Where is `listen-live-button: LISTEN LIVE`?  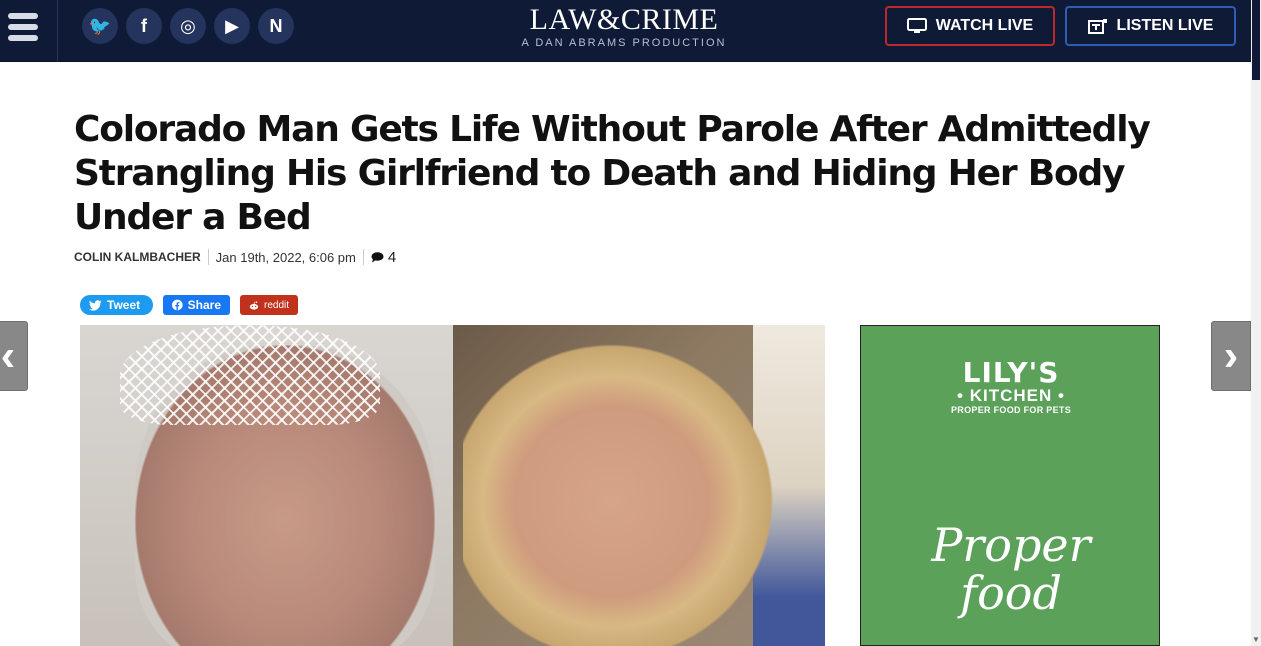 listen-live-button: LISTEN LIVE is located at coordinates (1150, 26).